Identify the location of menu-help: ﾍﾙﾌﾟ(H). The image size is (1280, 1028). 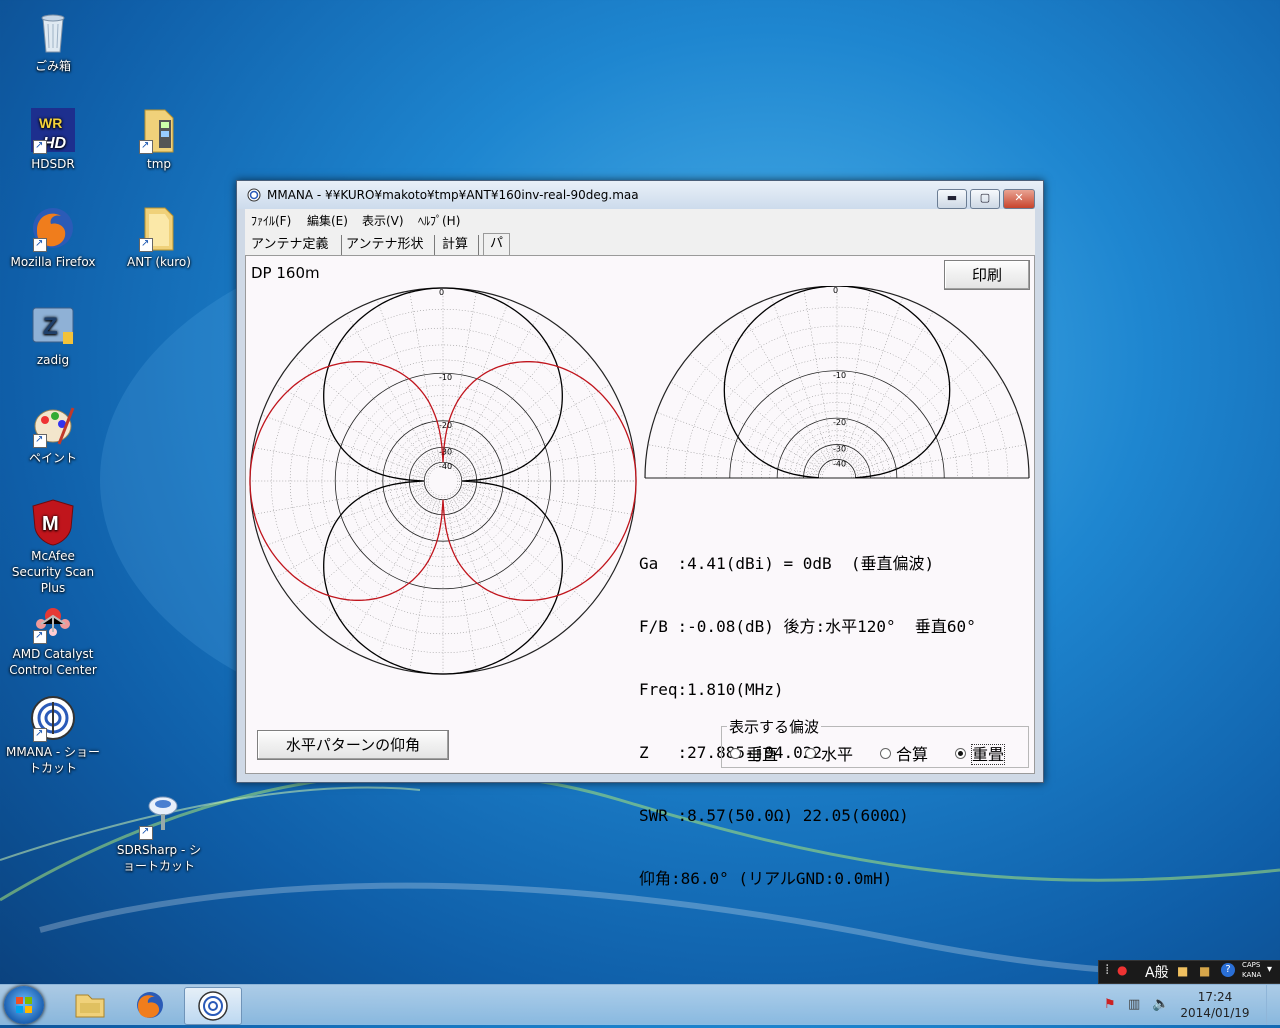
(439, 220).